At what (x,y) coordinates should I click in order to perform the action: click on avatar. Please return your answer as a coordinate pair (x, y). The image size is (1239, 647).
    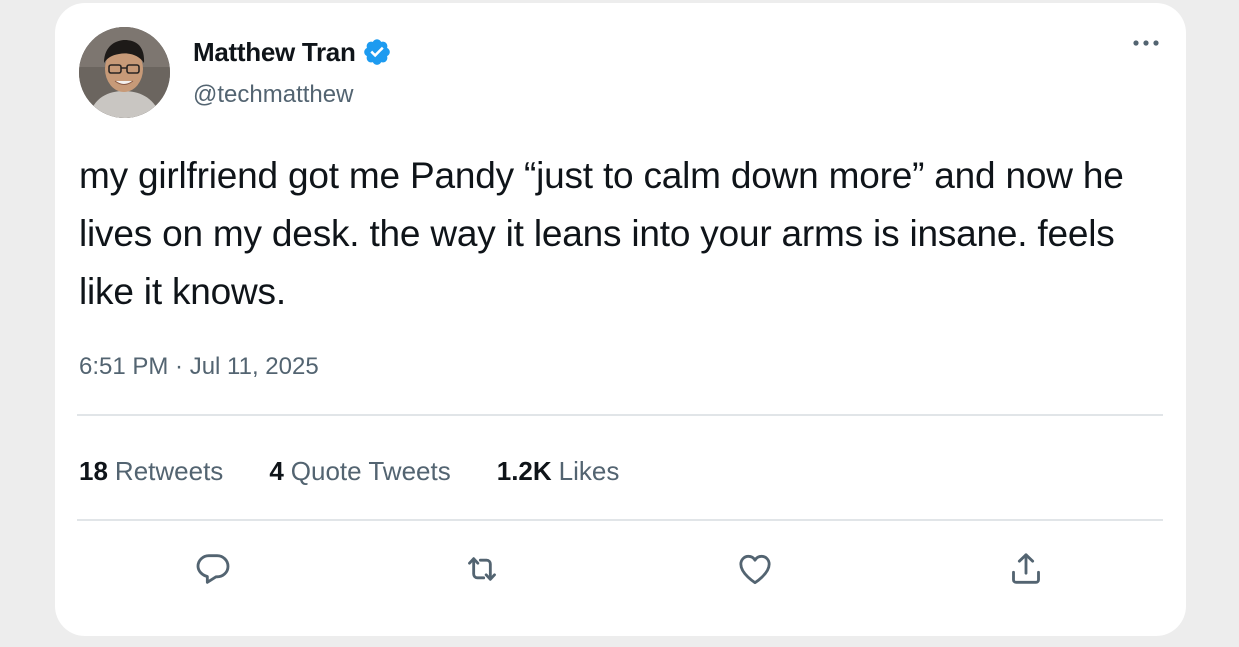
    Looking at the image, I should click on (124, 72).